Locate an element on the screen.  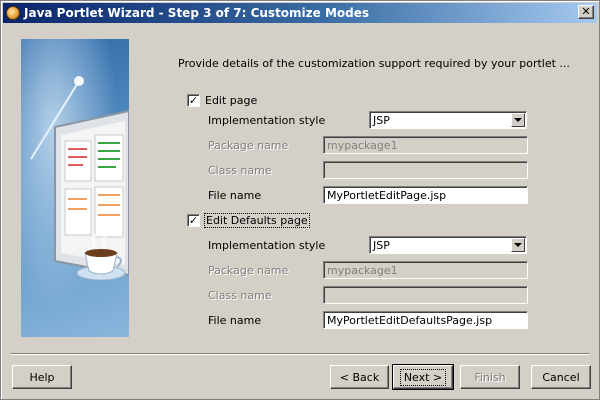
help-button-label: Help is located at coordinates (42, 377).